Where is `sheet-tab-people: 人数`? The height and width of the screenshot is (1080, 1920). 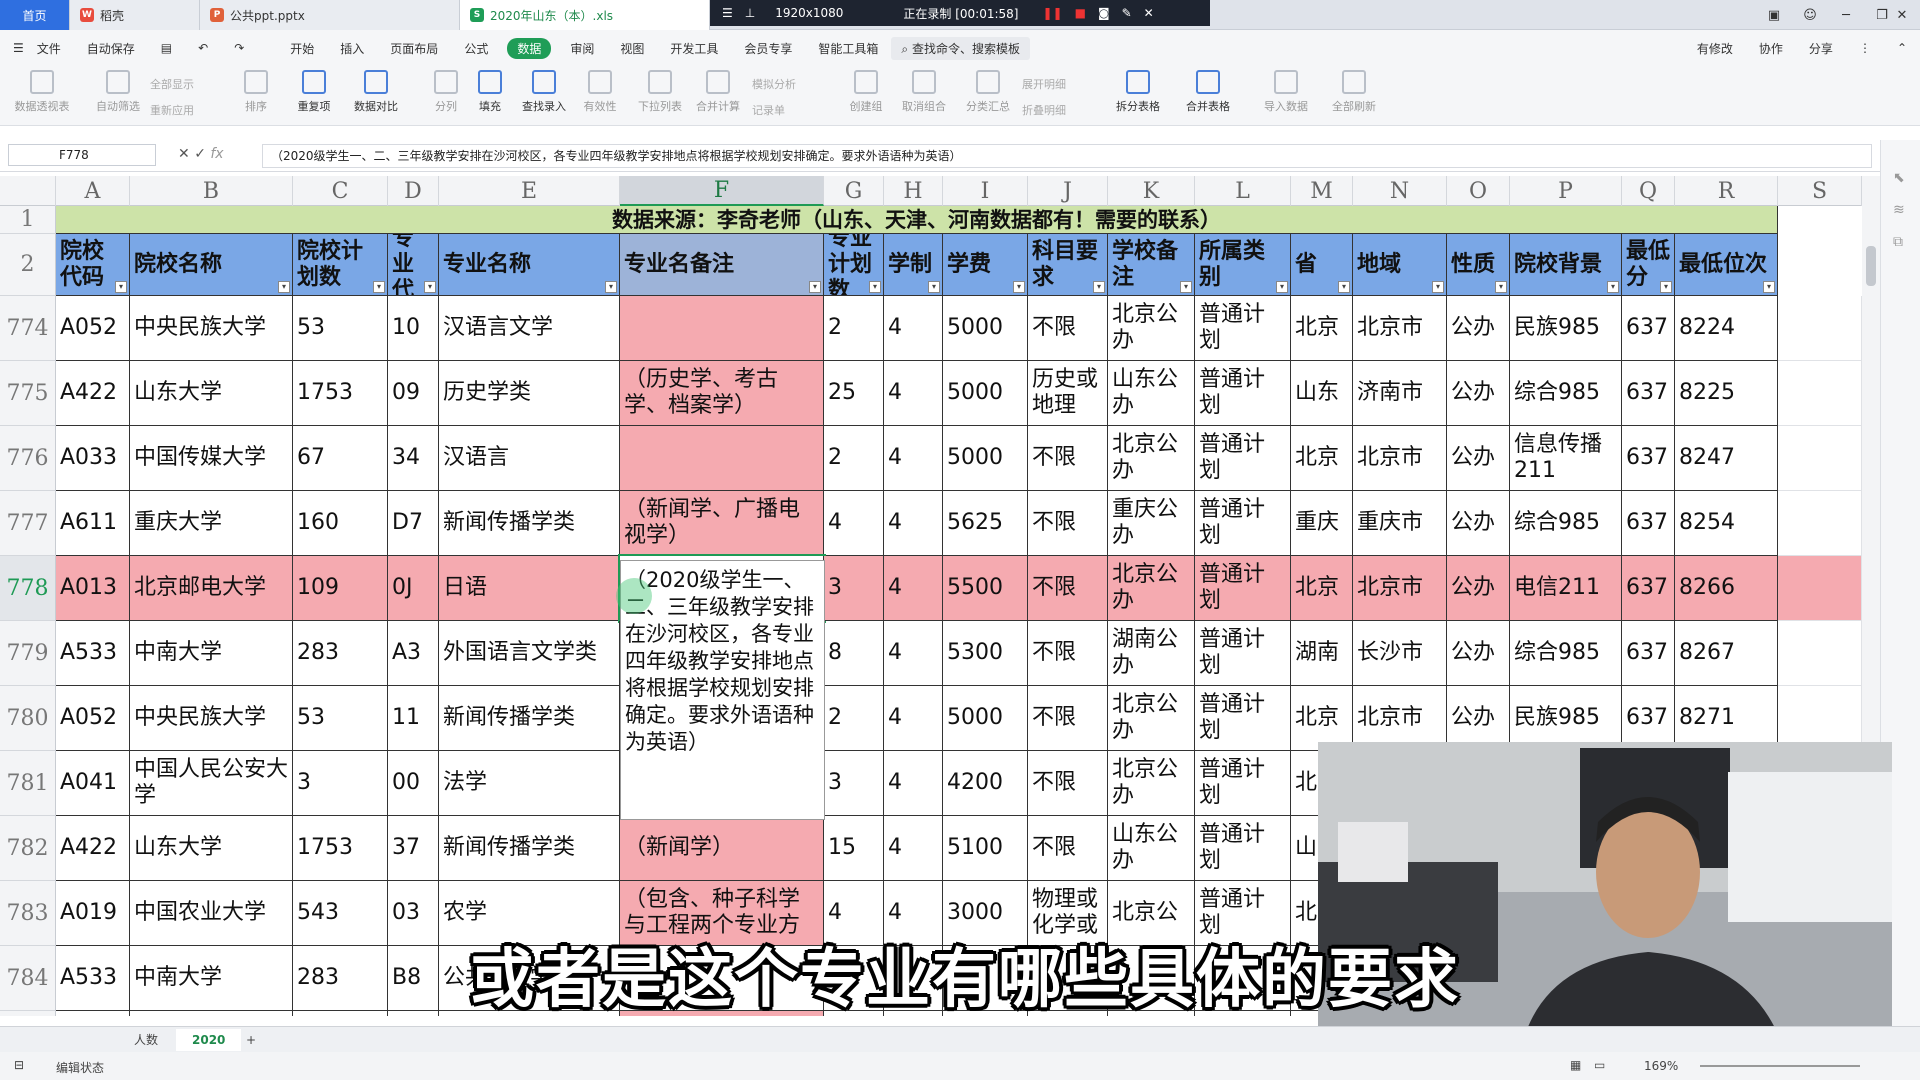
sheet-tab-people: 人数 is located at coordinates (146, 1040).